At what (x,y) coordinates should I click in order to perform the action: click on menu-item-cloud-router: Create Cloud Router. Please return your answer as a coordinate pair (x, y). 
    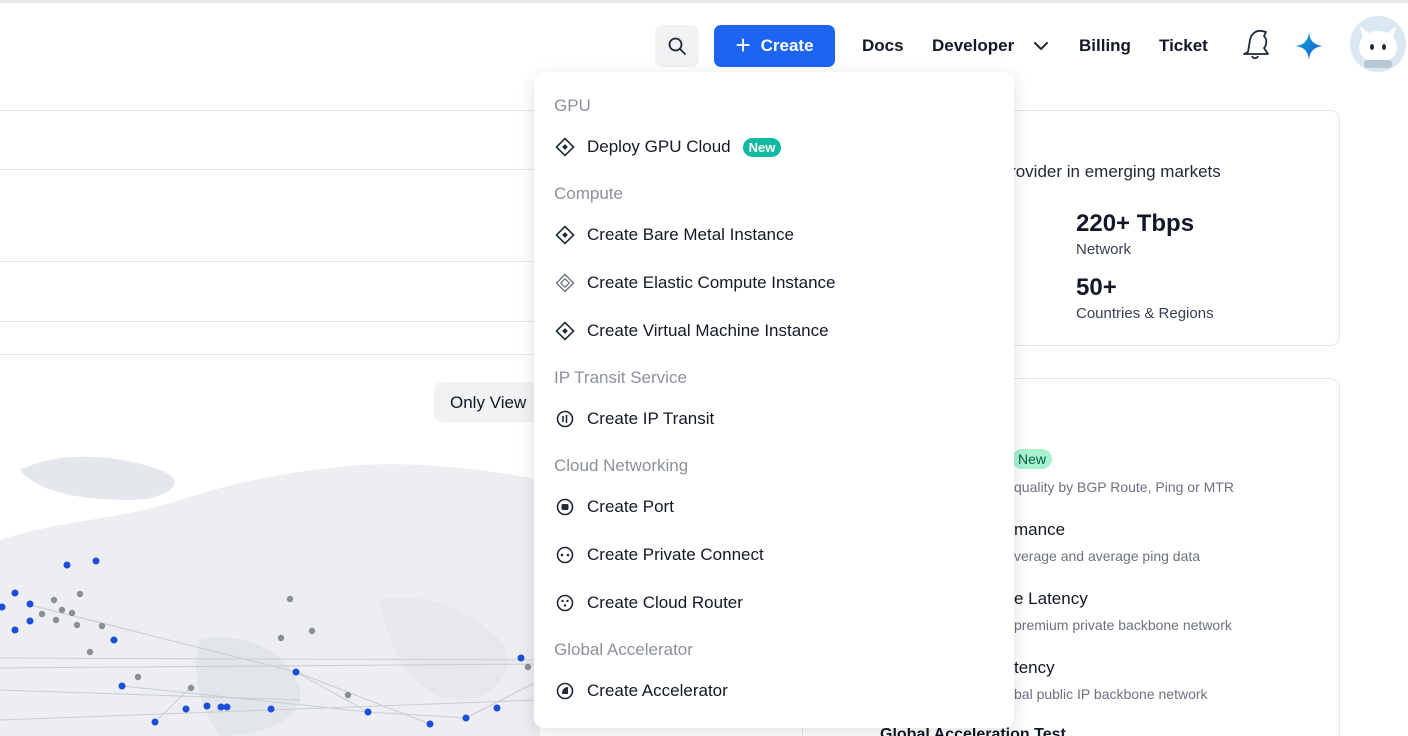
    Looking at the image, I should click on (648, 603).